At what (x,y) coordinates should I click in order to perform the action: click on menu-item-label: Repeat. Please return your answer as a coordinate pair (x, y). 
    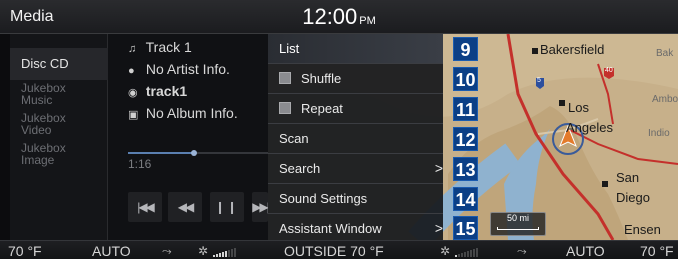
    Looking at the image, I should click on (322, 108).